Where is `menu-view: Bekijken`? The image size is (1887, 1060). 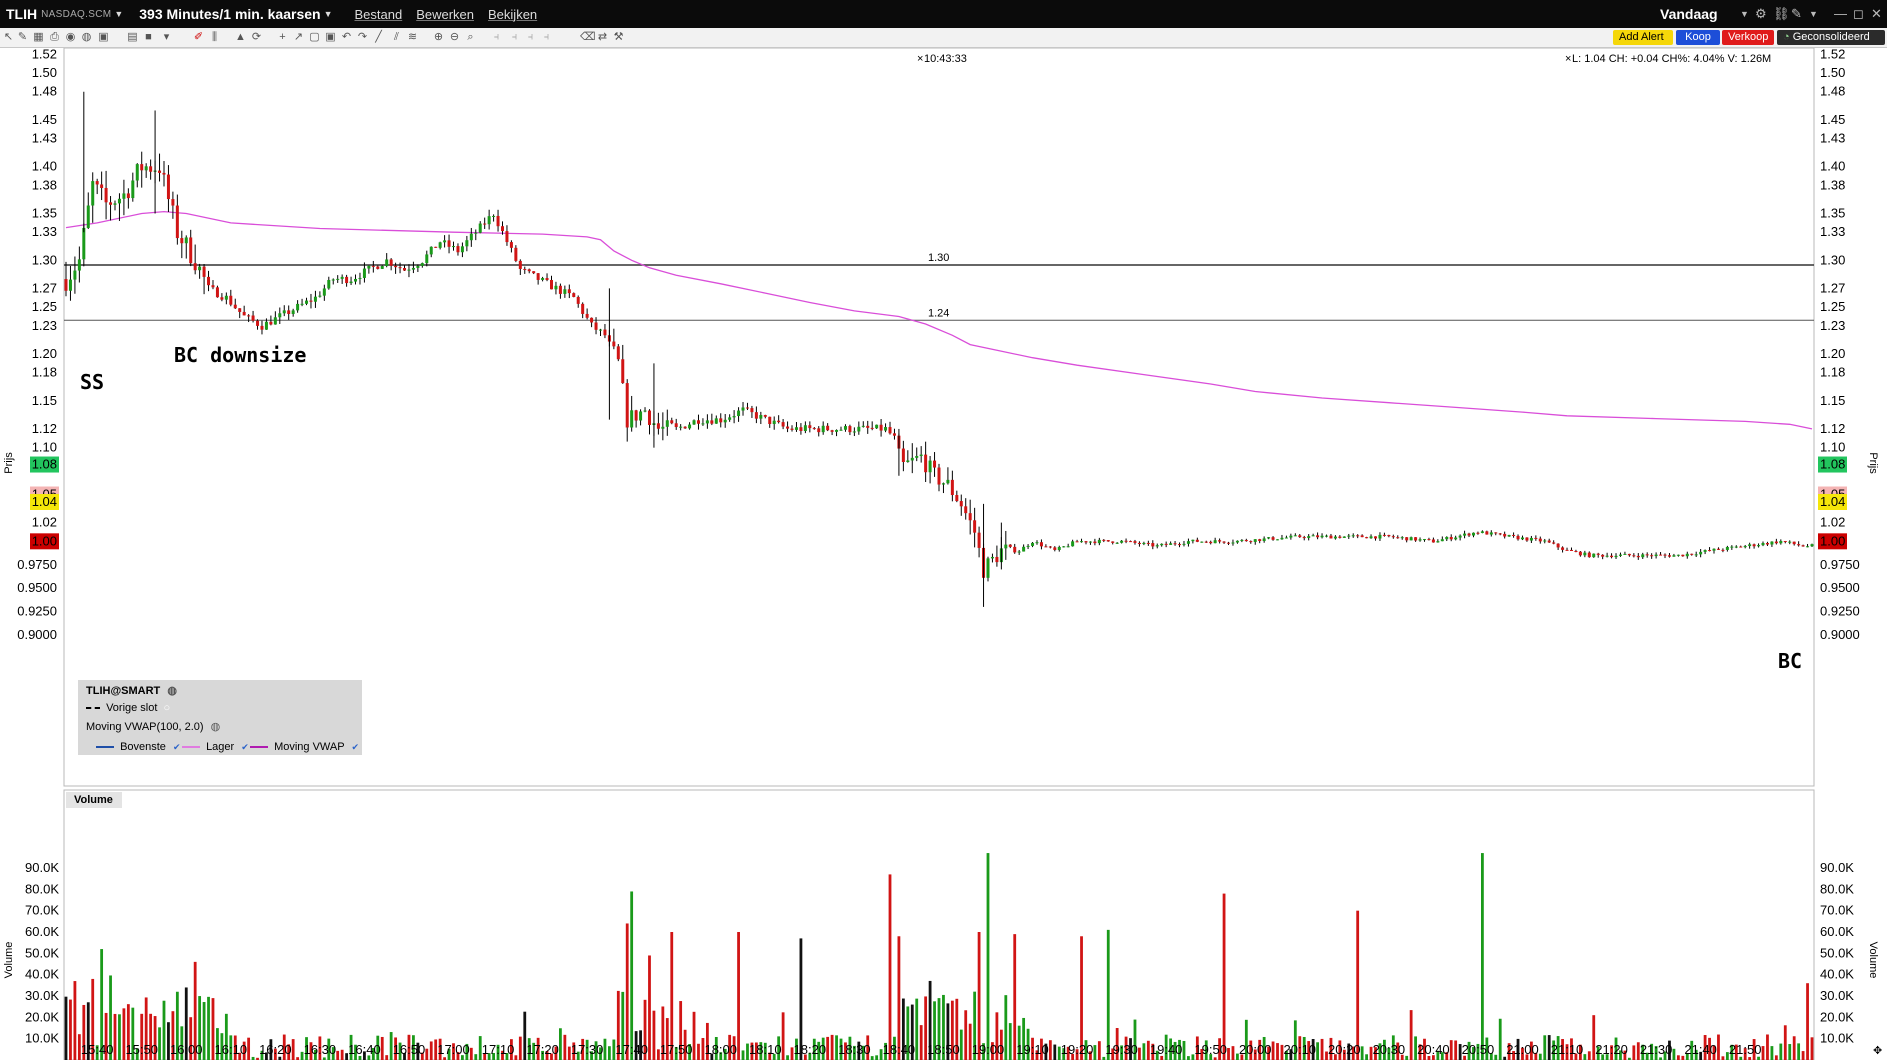 menu-view: Bekijken is located at coordinates (512, 14).